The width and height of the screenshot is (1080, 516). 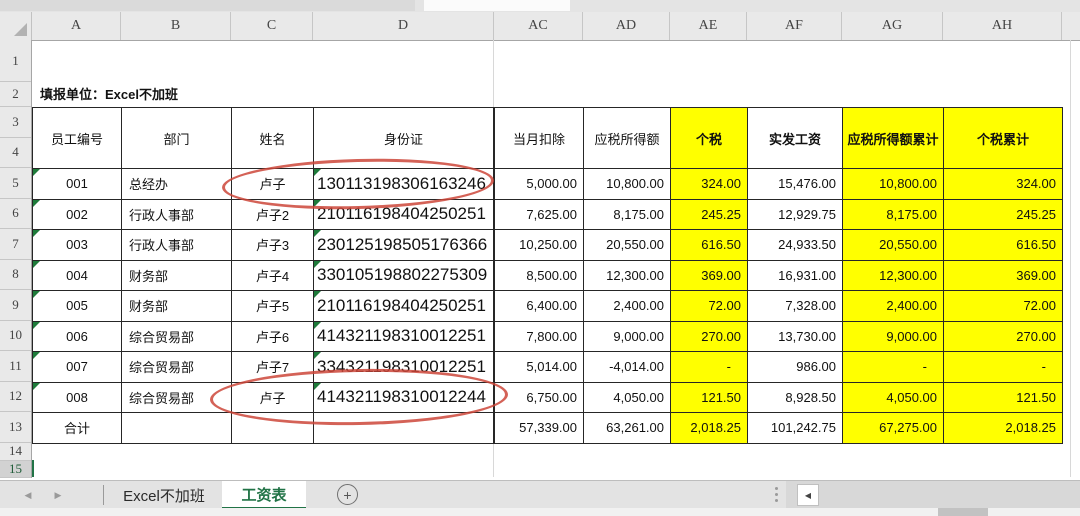 What do you see at coordinates (15, 452) in the screenshot?
I see `row-header-14: 14` at bounding box center [15, 452].